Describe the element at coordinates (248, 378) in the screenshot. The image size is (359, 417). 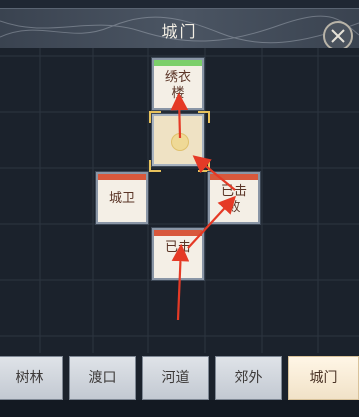
I see `tab-area-4: 郊外` at that location.